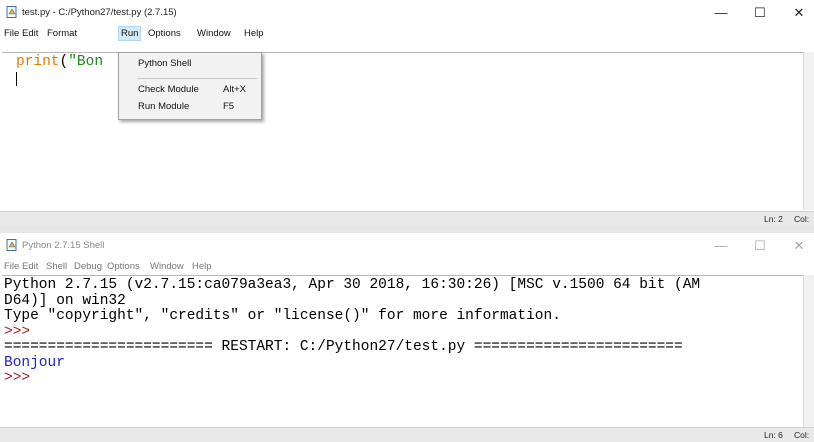 The image size is (814, 442). Describe the element at coordinates (165, 63) in the screenshot. I see `menu-item-label: Python Shell` at that location.